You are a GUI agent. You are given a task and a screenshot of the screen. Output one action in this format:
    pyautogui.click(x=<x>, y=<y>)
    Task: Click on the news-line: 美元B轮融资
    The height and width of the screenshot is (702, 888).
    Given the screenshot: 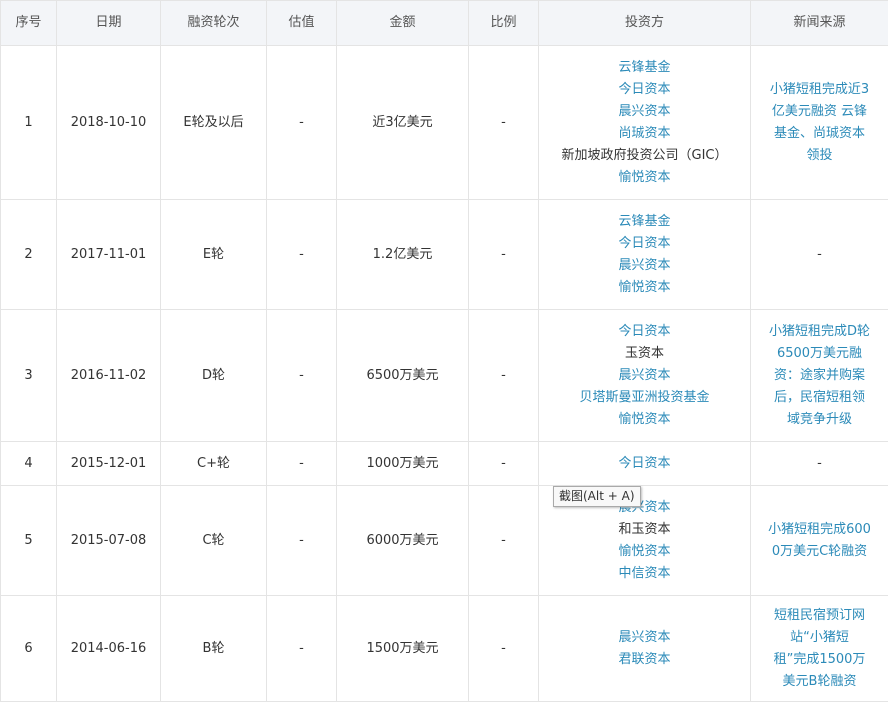 What is the action you would take?
    pyautogui.click(x=819, y=682)
    